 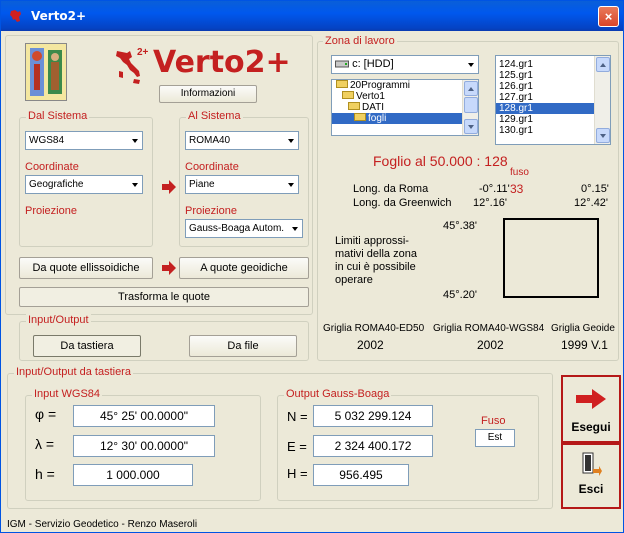 I want to click on al-coord-select: Piane, so click(x=242, y=184).